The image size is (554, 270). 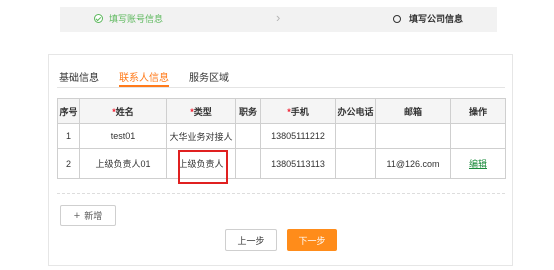 What do you see at coordinates (136, 19) in the screenshot?
I see `step1-label: 填写账号信息` at bounding box center [136, 19].